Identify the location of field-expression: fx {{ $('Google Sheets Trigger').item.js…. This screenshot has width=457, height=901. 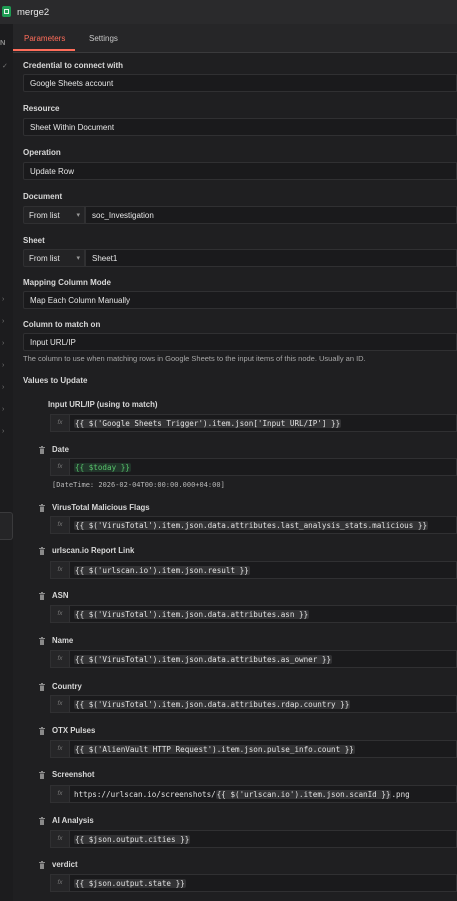
(253, 423).